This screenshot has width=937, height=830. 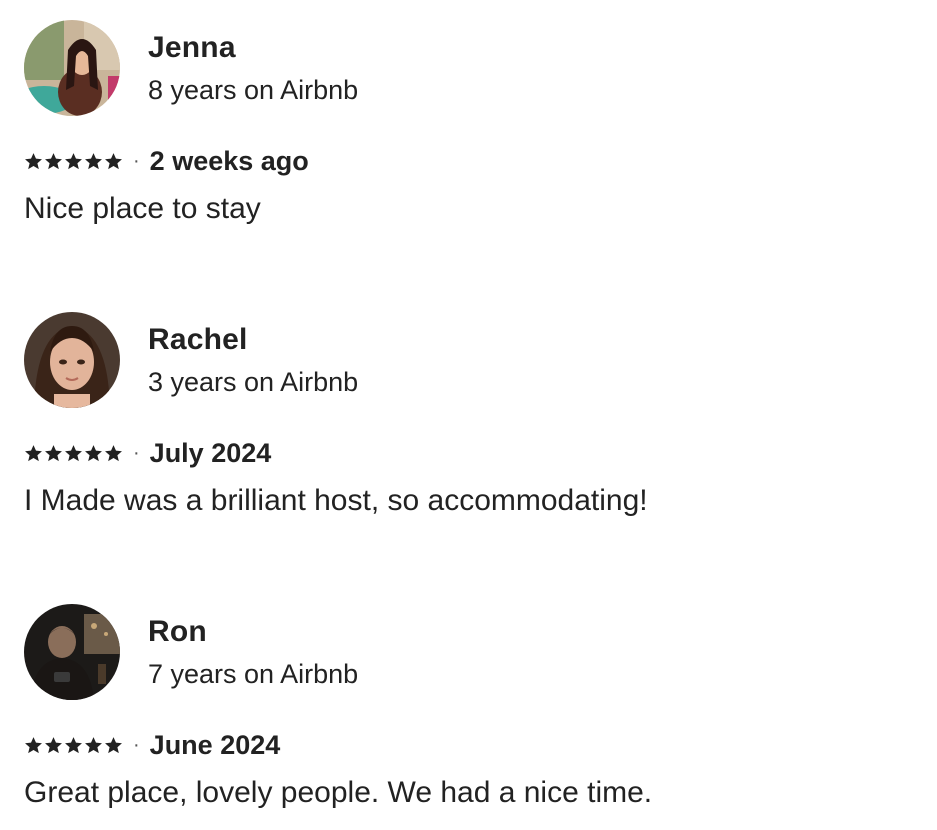 I want to click on reviewer-header: Ron 7 years on Airbnb, so click(x=469, y=652).